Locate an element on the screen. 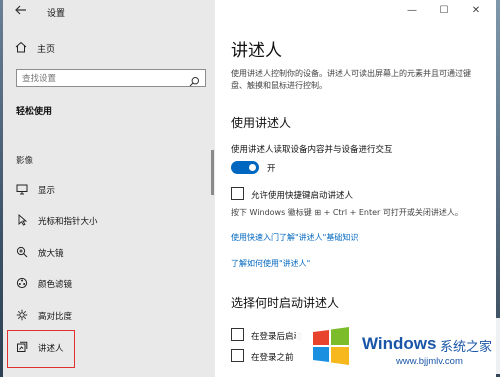  sidebar-item-color-filter: 颜色滤镜 is located at coordinates (109, 284).